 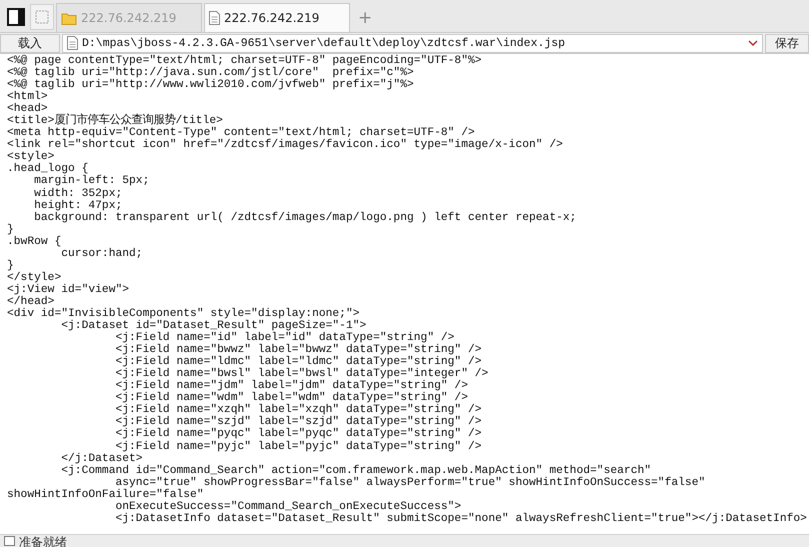 I want to click on code-line: <j:View id="view">, so click(x=68, y=290).